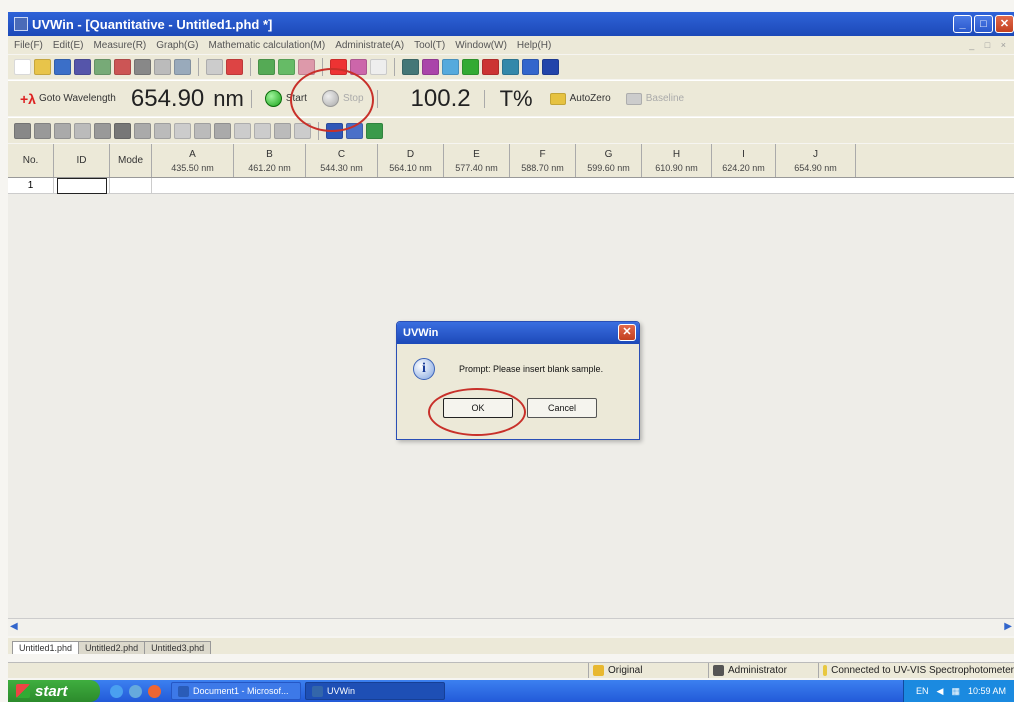  What do you see at coordinates (429, 45) in the screenshot?
I see `menu-tool: Tool(T)` at bounding box center [429, 45].